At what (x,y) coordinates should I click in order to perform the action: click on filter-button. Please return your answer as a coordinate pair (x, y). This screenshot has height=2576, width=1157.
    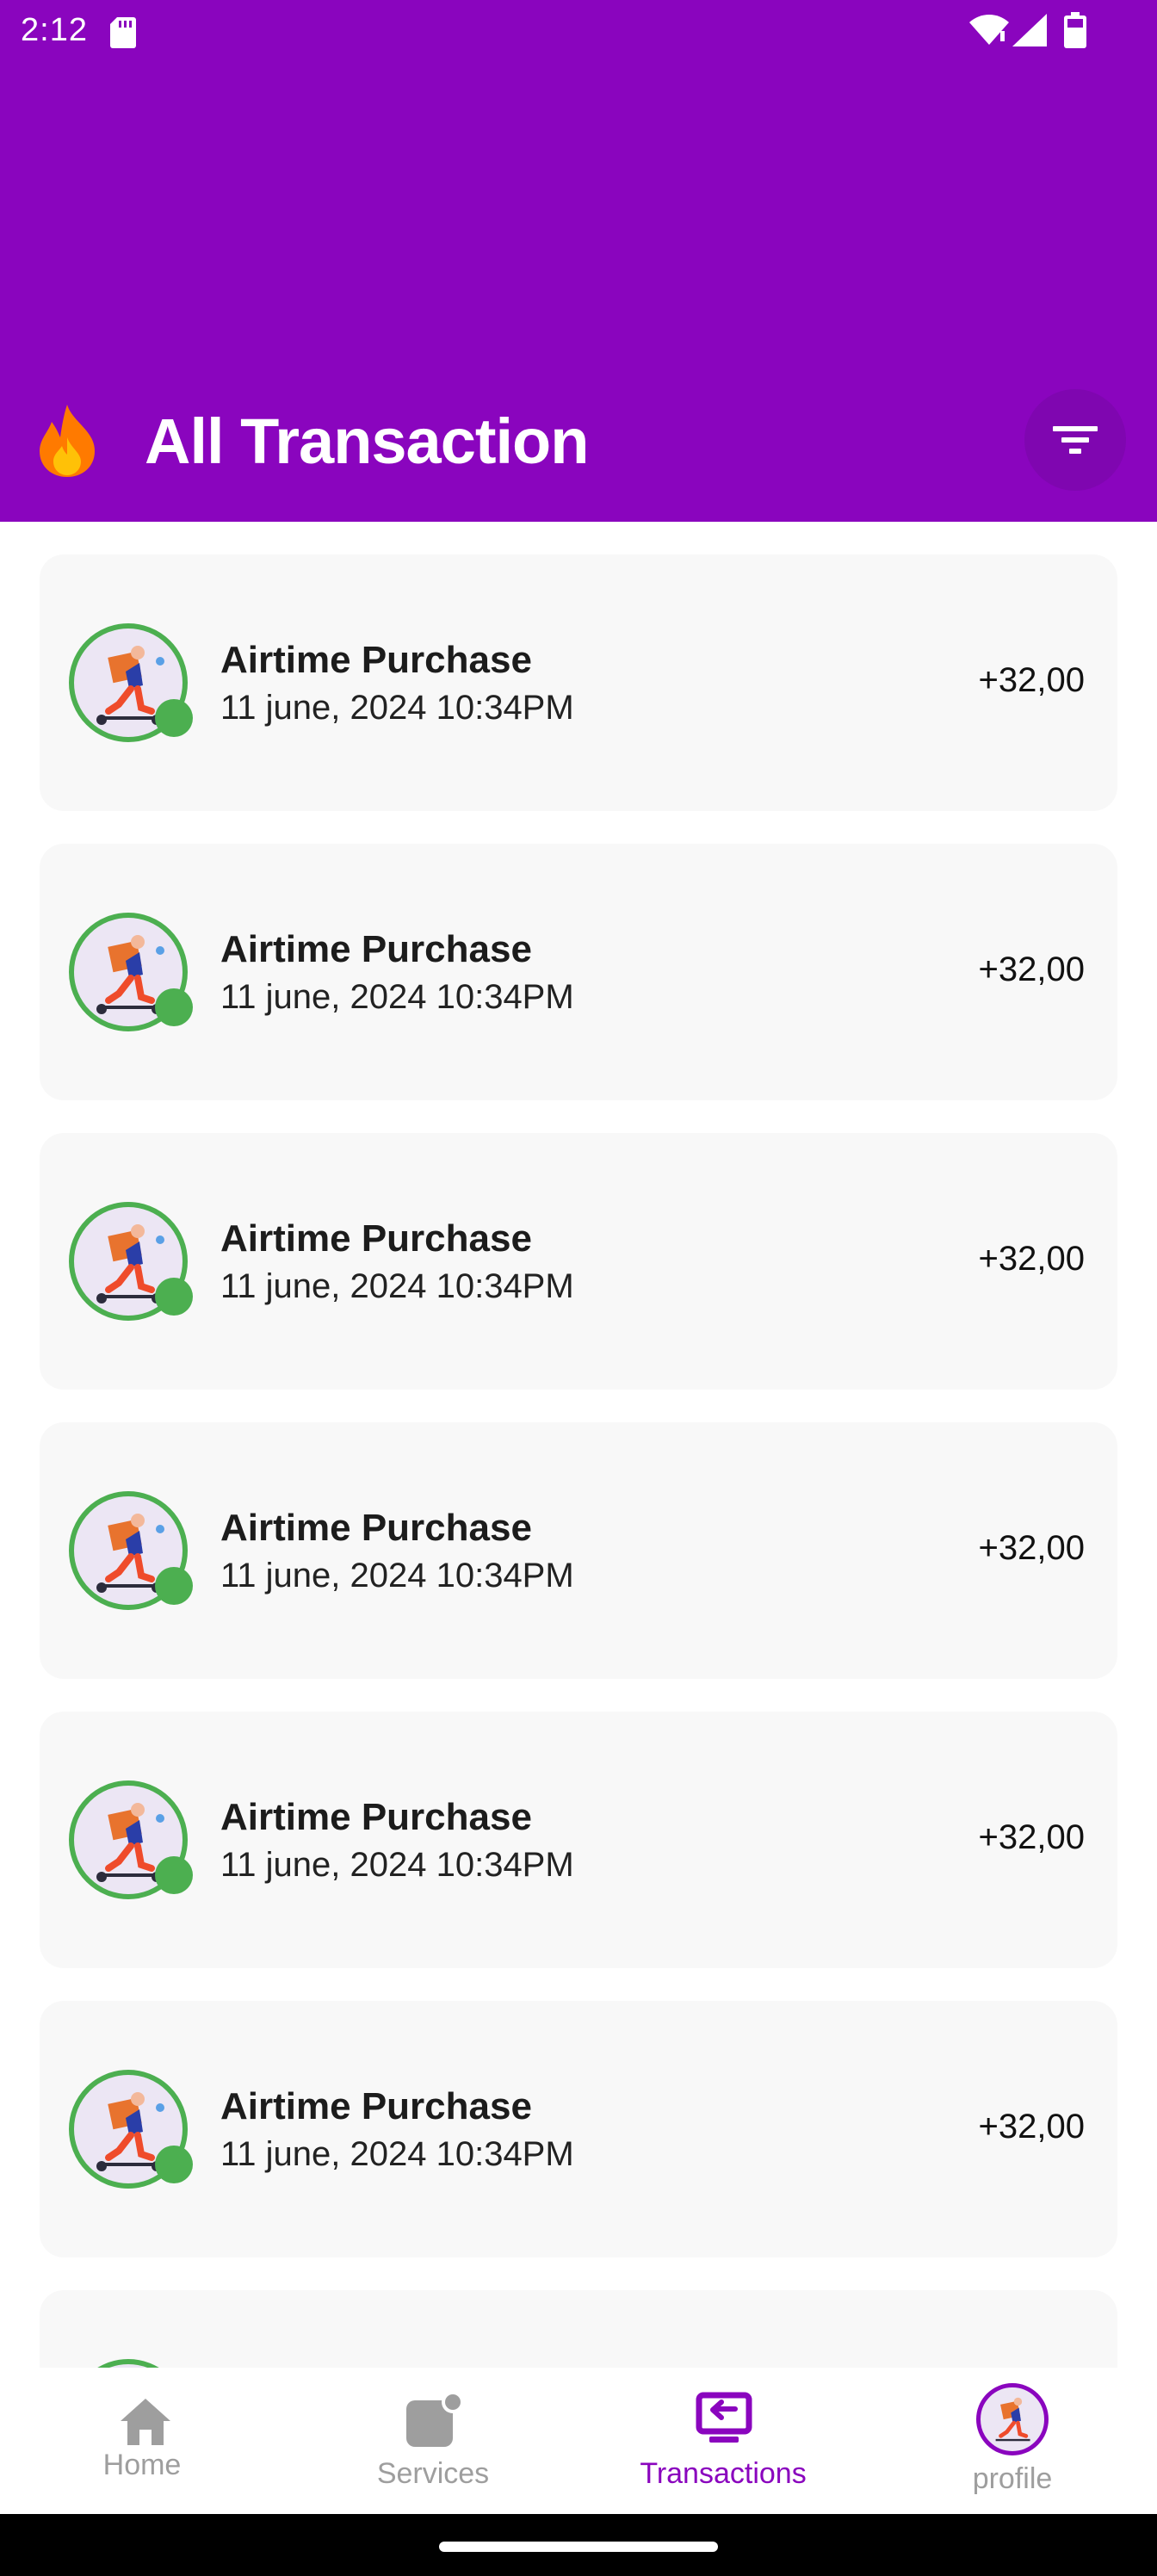
    Looking at the image, I should click on (1075, 440).